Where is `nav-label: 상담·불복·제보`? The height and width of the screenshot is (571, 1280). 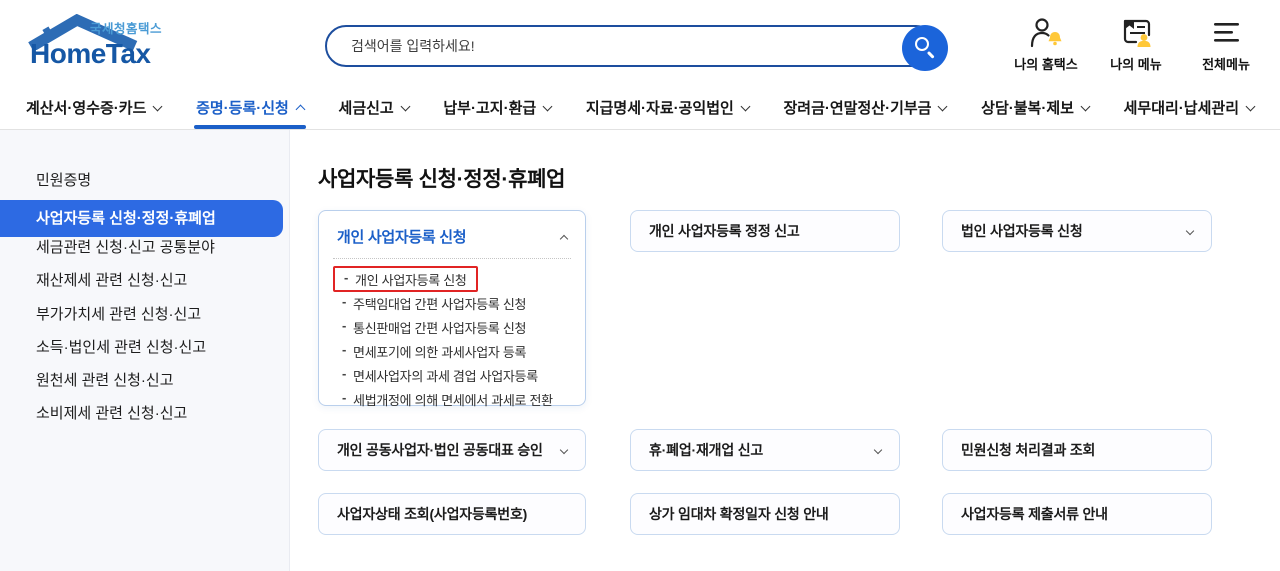 nav-label: 상담·불복·제보 is located at coordinates (1027, 108).